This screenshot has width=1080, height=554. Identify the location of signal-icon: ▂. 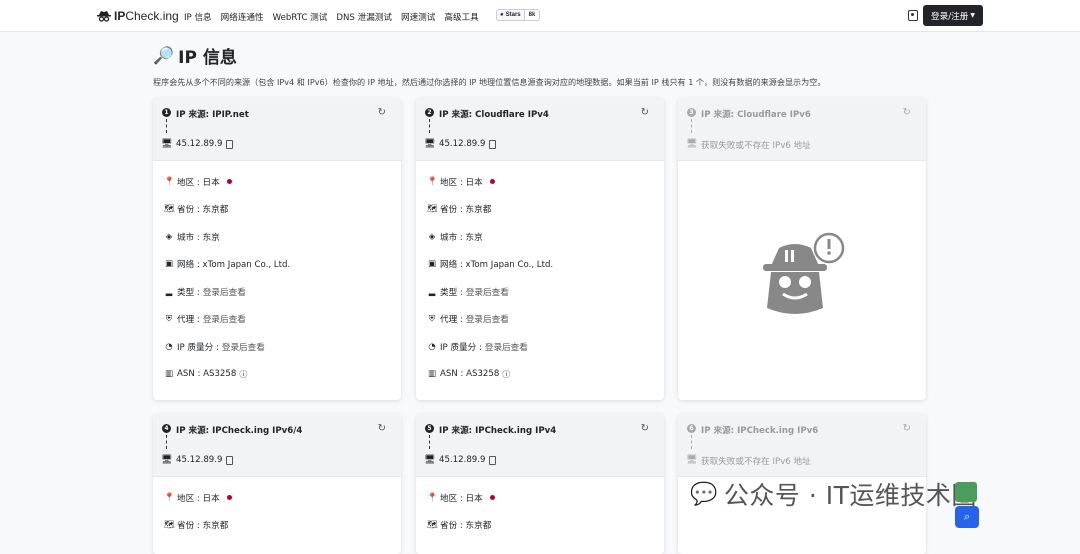
(169, 291).